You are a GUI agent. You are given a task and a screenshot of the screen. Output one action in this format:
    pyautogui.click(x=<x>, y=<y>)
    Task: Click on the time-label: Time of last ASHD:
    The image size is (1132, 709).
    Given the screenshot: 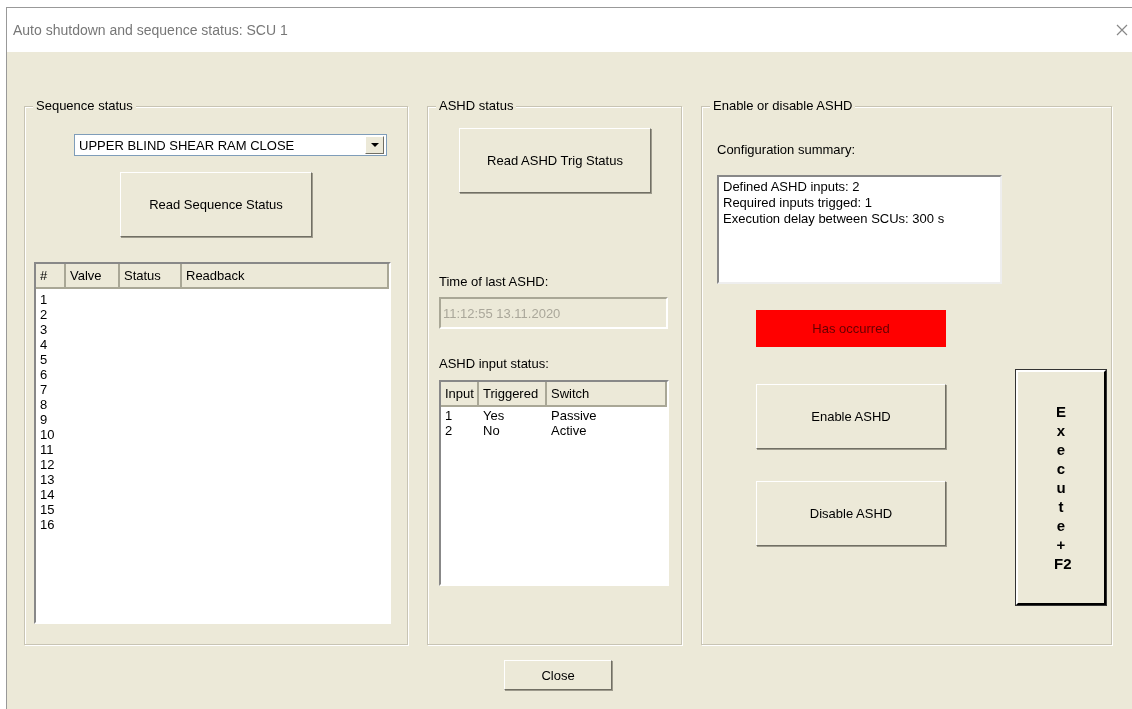 What is the action you would take?
    pyautogui.click(x=494, y=281)
    